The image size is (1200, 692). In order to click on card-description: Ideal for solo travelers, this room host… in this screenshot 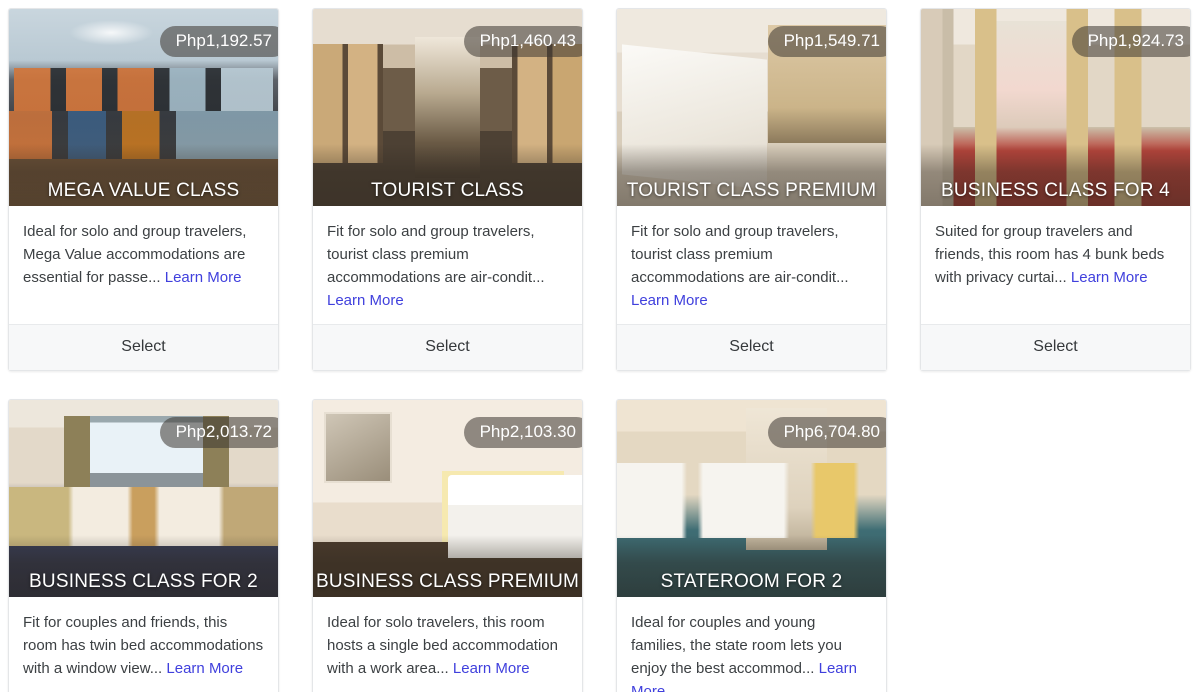, I will do `click(447, 644)`.